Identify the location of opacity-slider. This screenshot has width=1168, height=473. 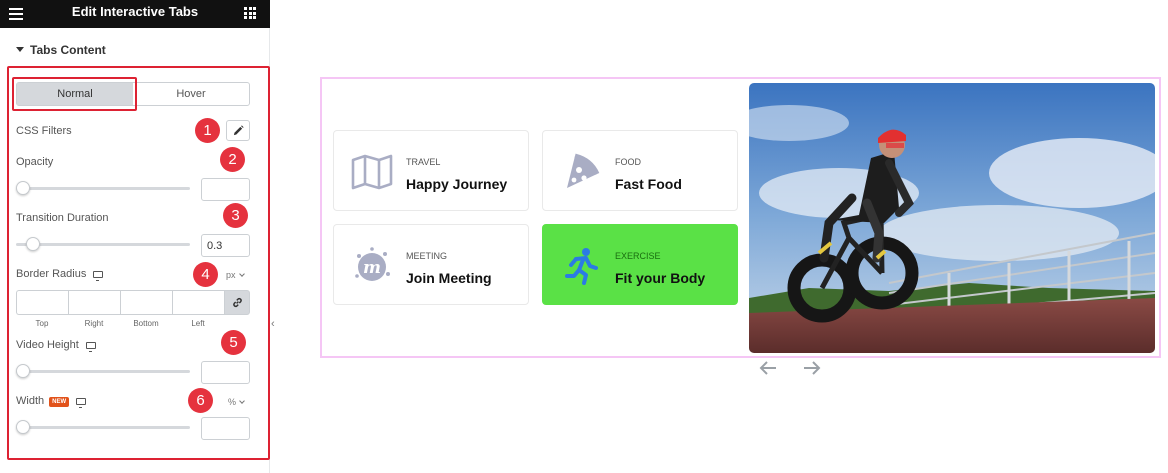
(103, 188).